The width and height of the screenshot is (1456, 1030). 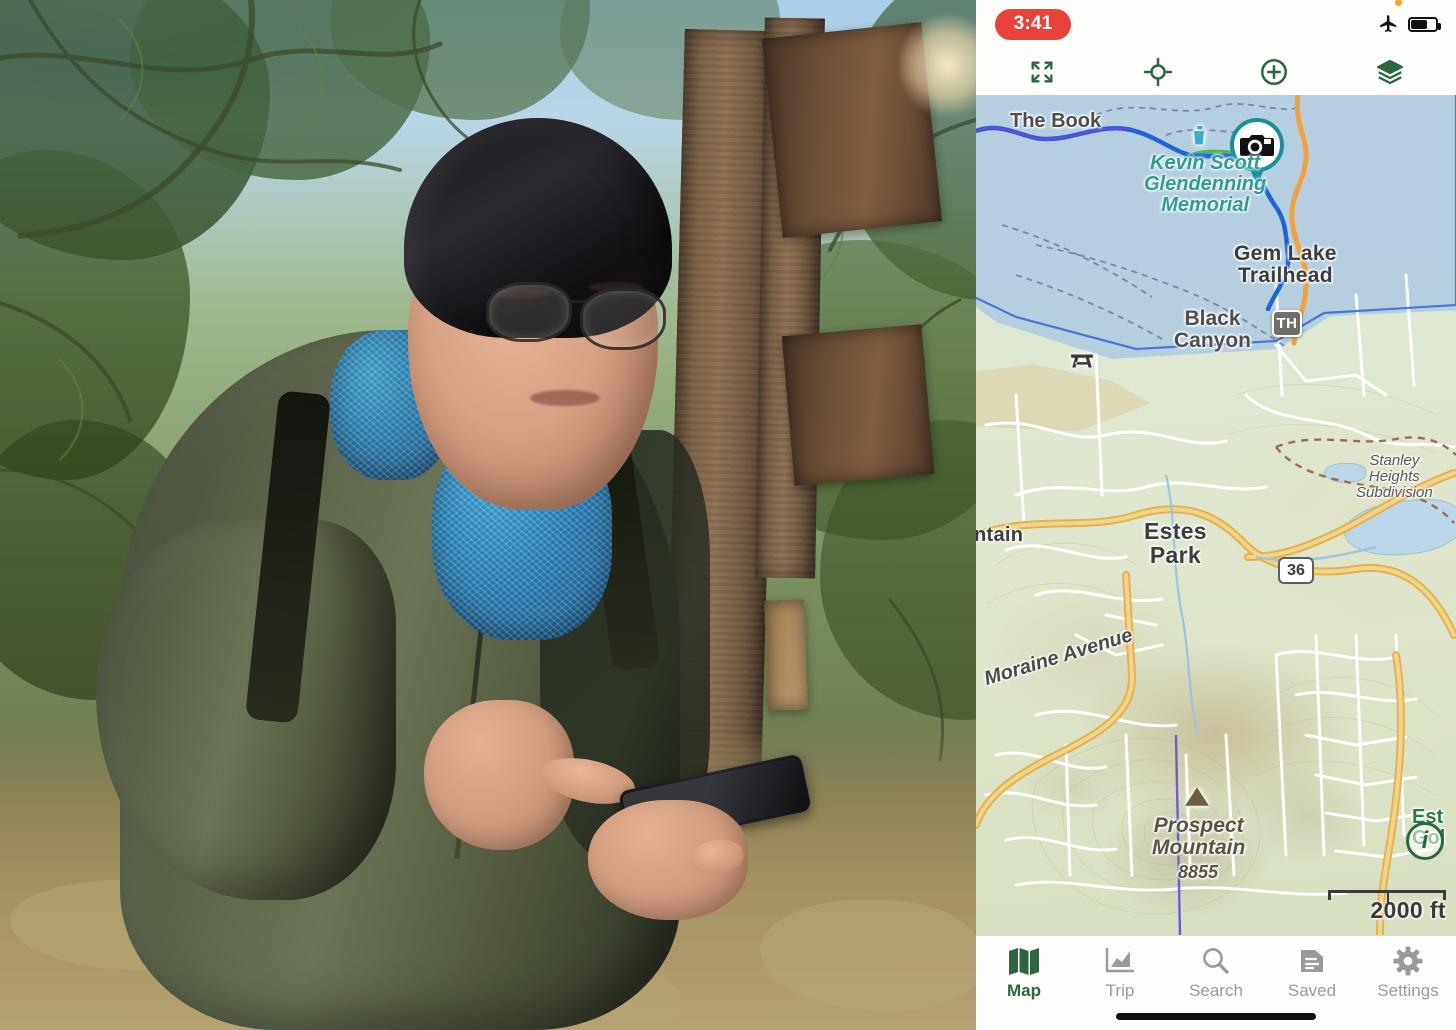 I want to click on battery-icon, so click(x=1424, y=24).